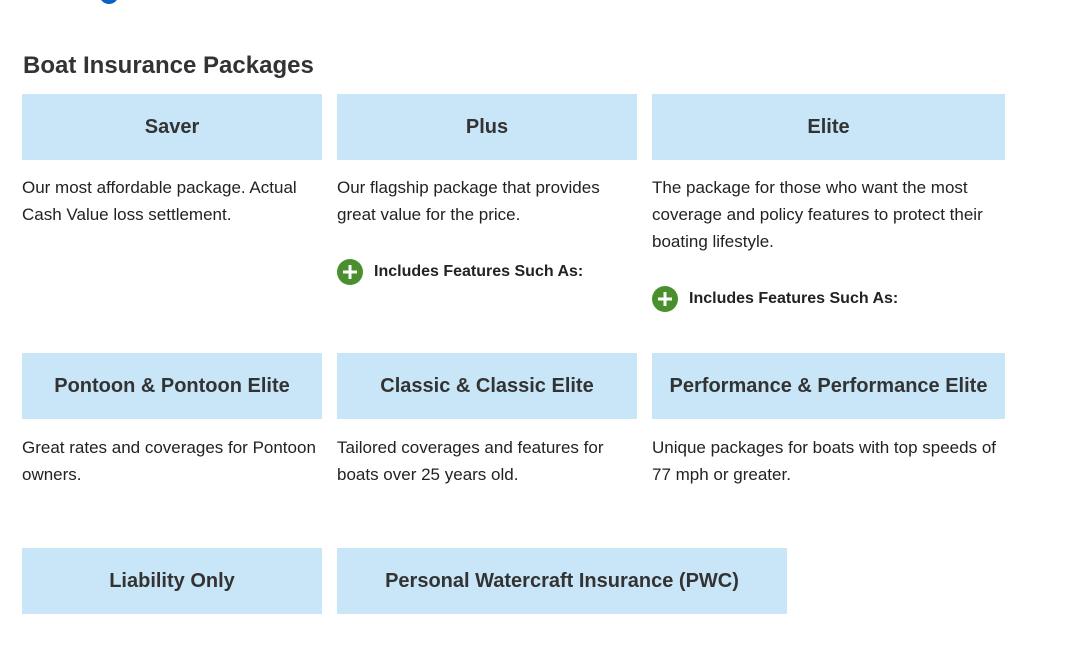  I want to click on package-header-elite: Elite, so click(828, 127).